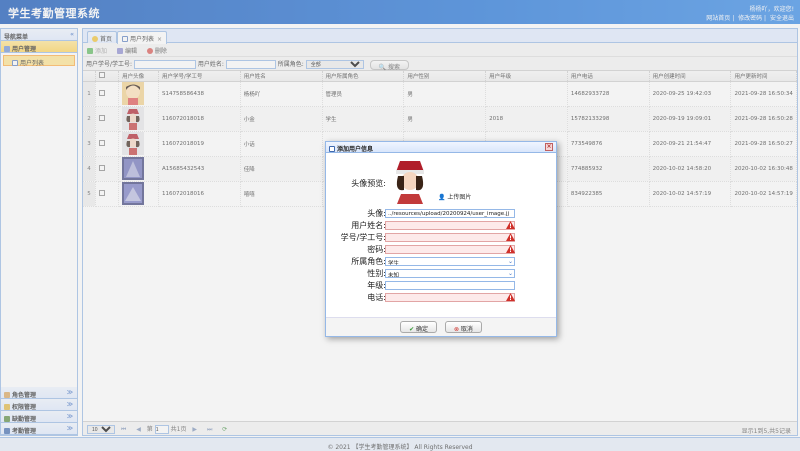  What do you see at coordinates (412, 329) in the screenshot?
I see `check-icon: ✔` at bounding box center [412, 329].